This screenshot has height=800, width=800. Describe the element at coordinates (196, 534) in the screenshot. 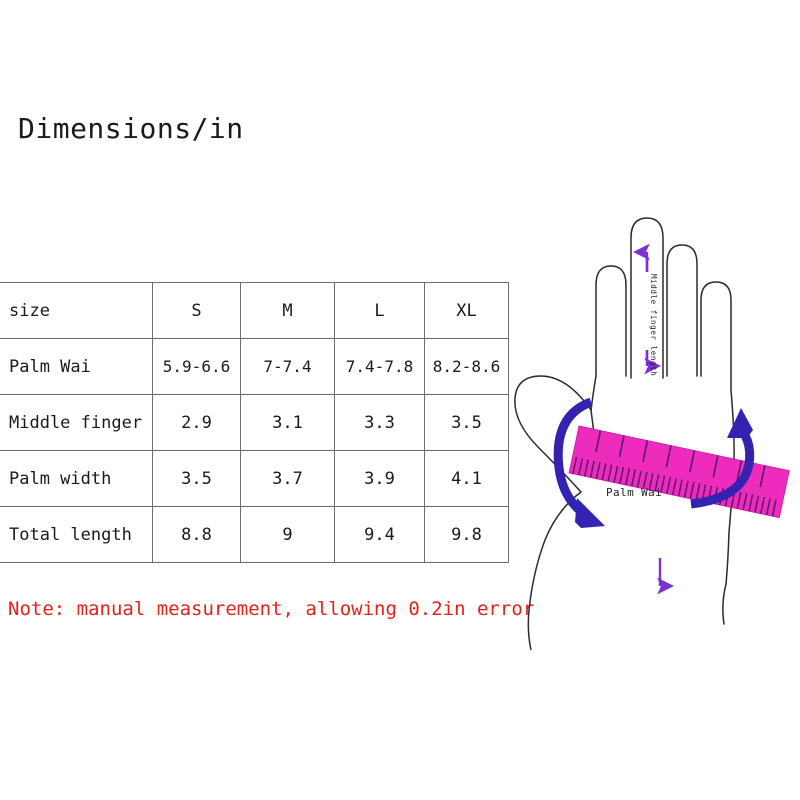

I see `cell-total-length-s: 8.8` at that location.